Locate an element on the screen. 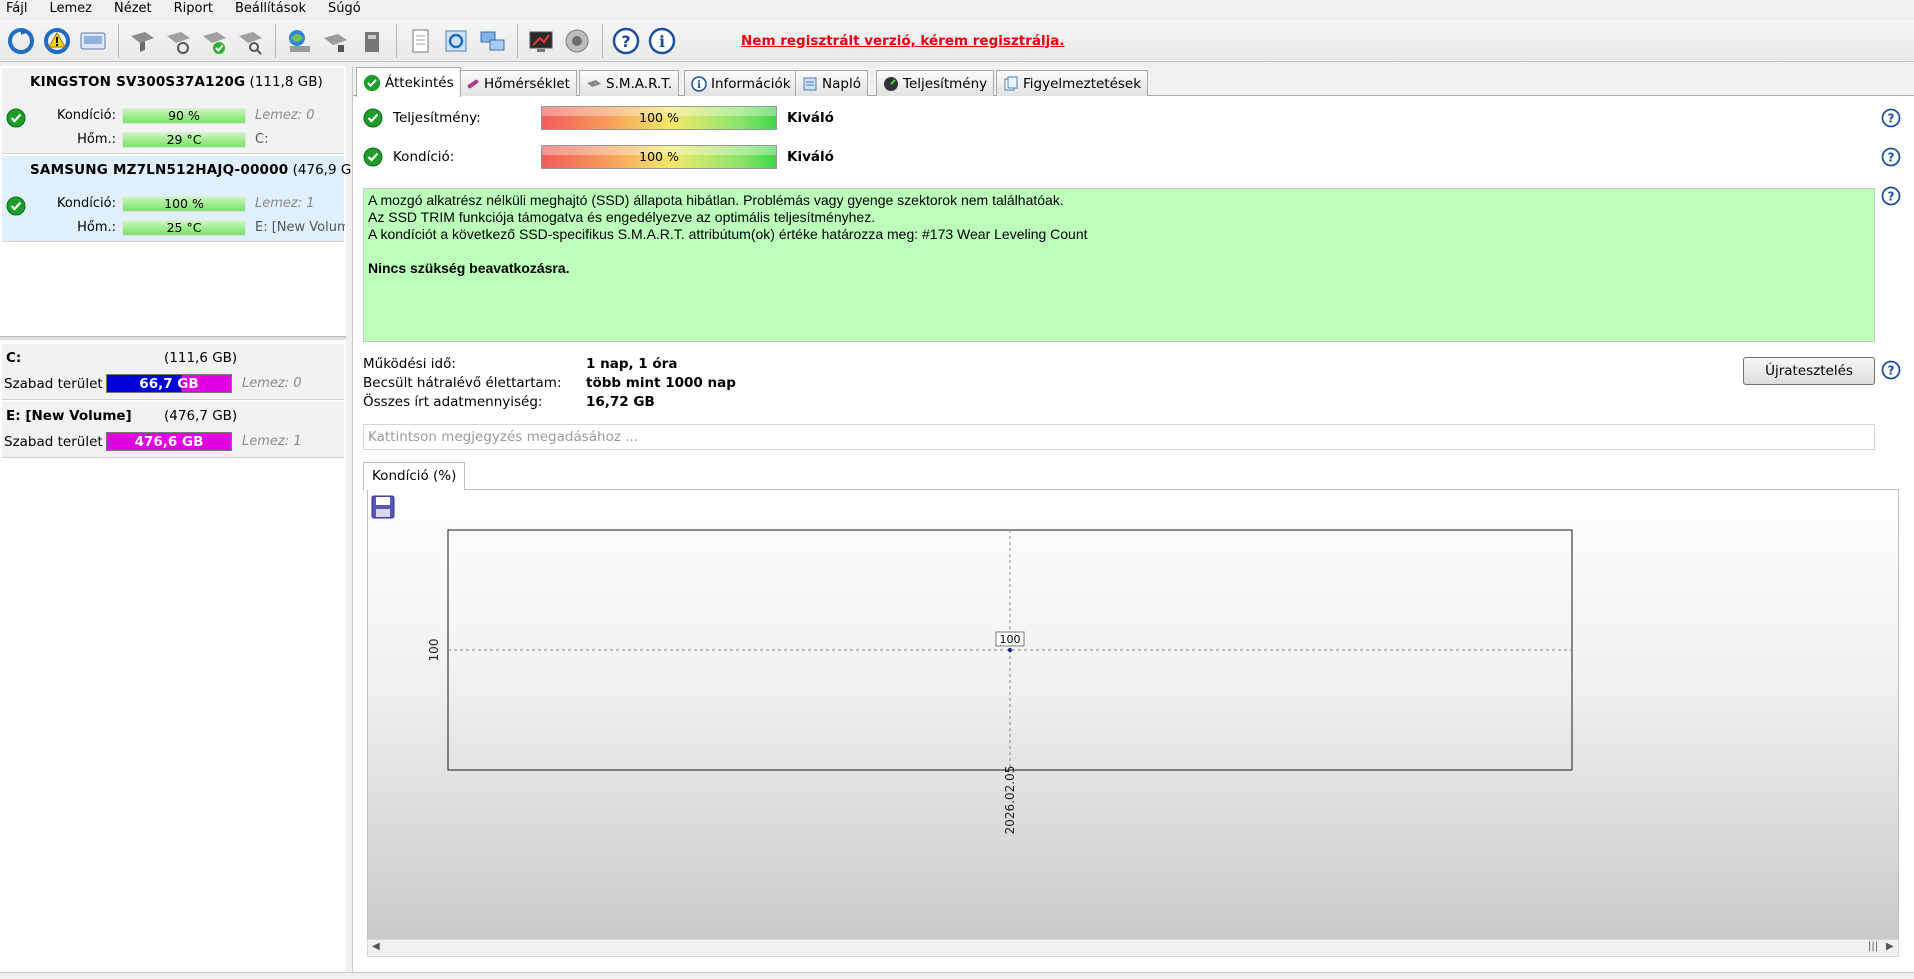 This screenshot has width=1914, height=979. menu-view: Nézet is located at coordinates (133, 9).